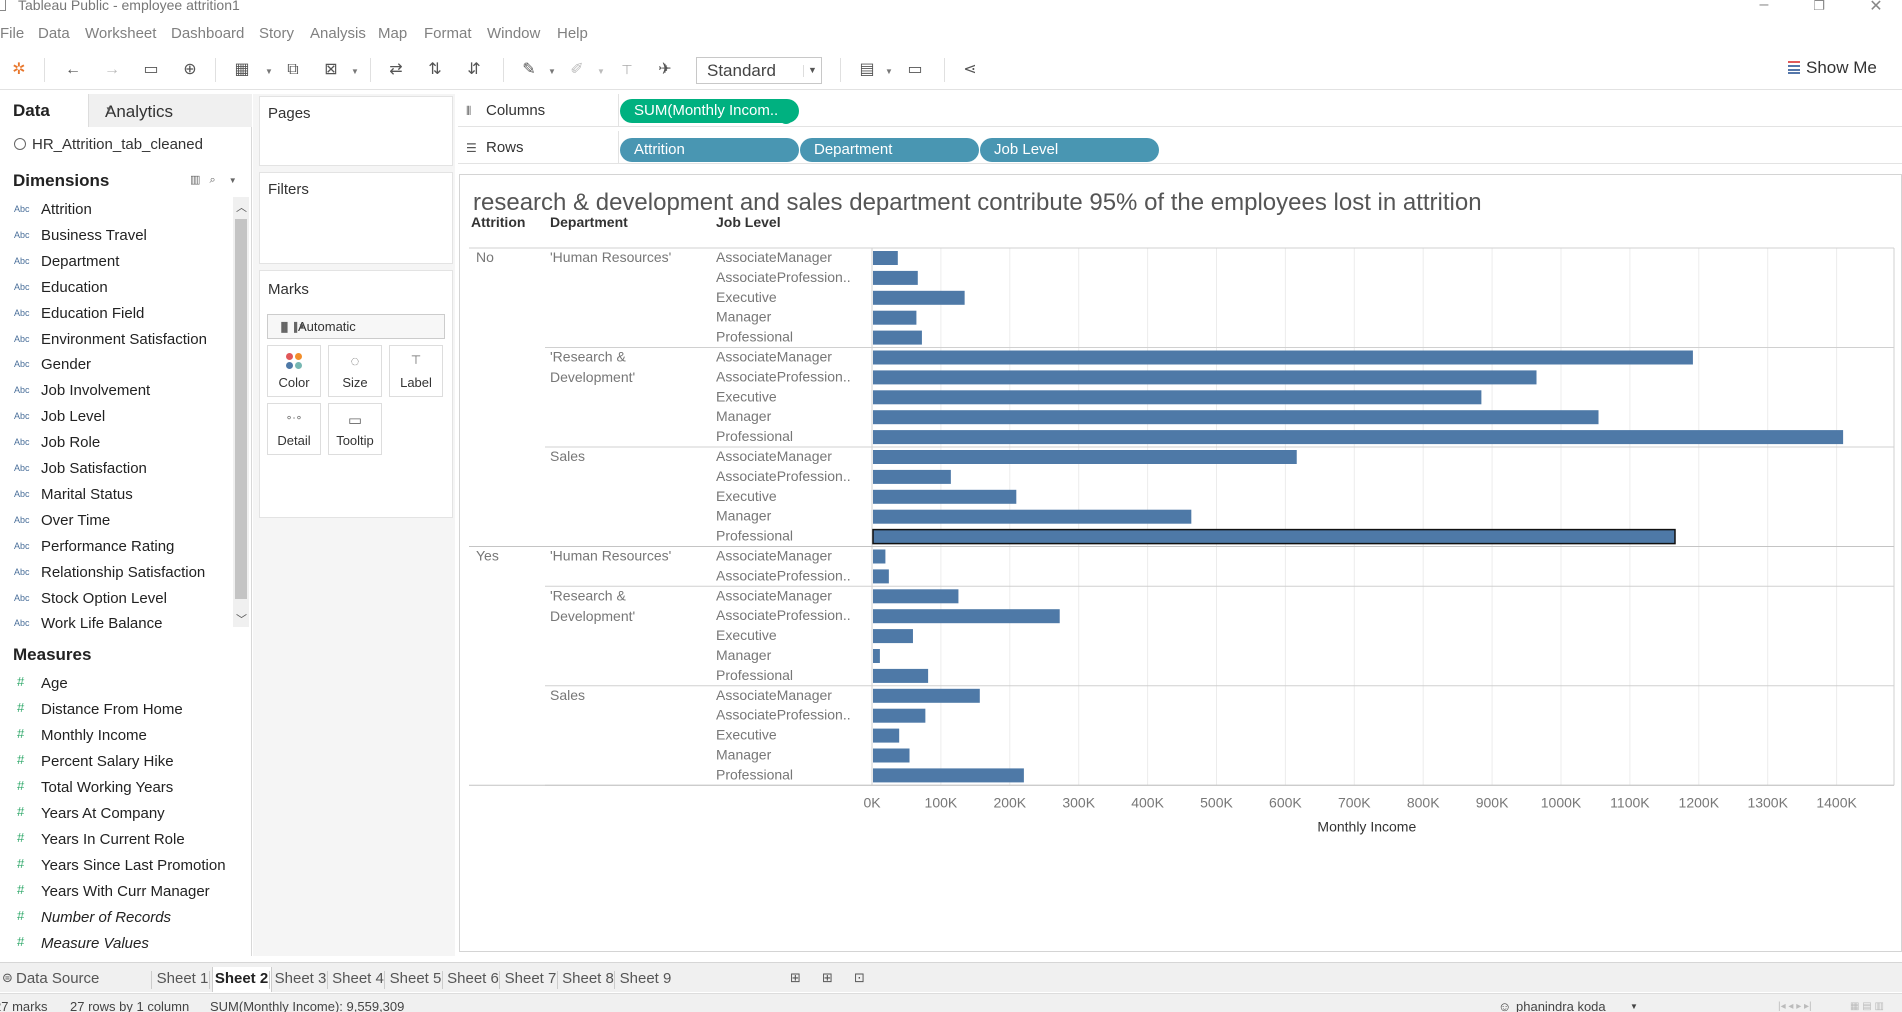 This screenshot has height=1012, width=1902. I want to click on list-view-icon: ▥, so click(195, 180).